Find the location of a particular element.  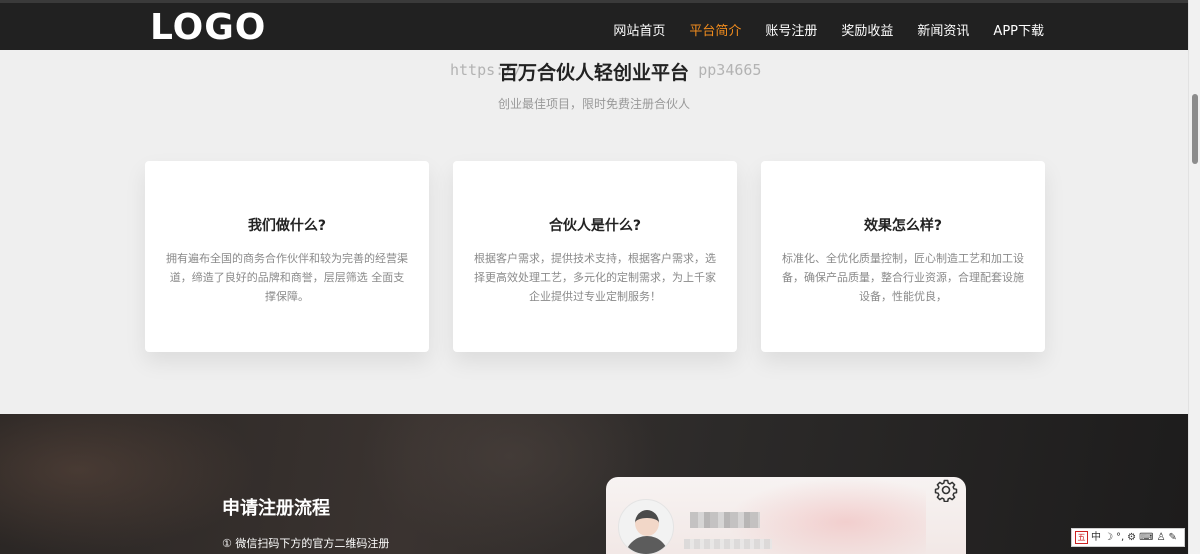

avatar is located at coordinates (646, 526).